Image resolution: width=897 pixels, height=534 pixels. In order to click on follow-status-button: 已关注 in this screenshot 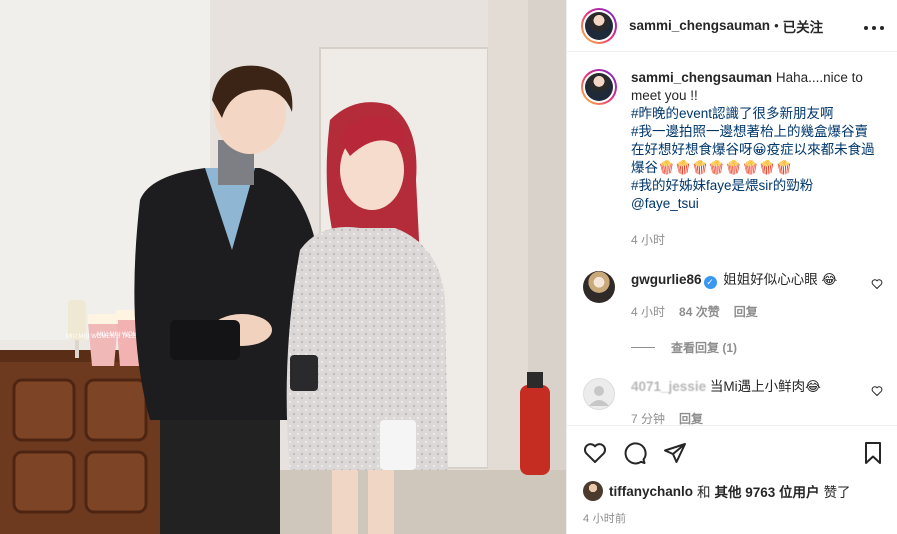, I will do `click(803, 26)`.